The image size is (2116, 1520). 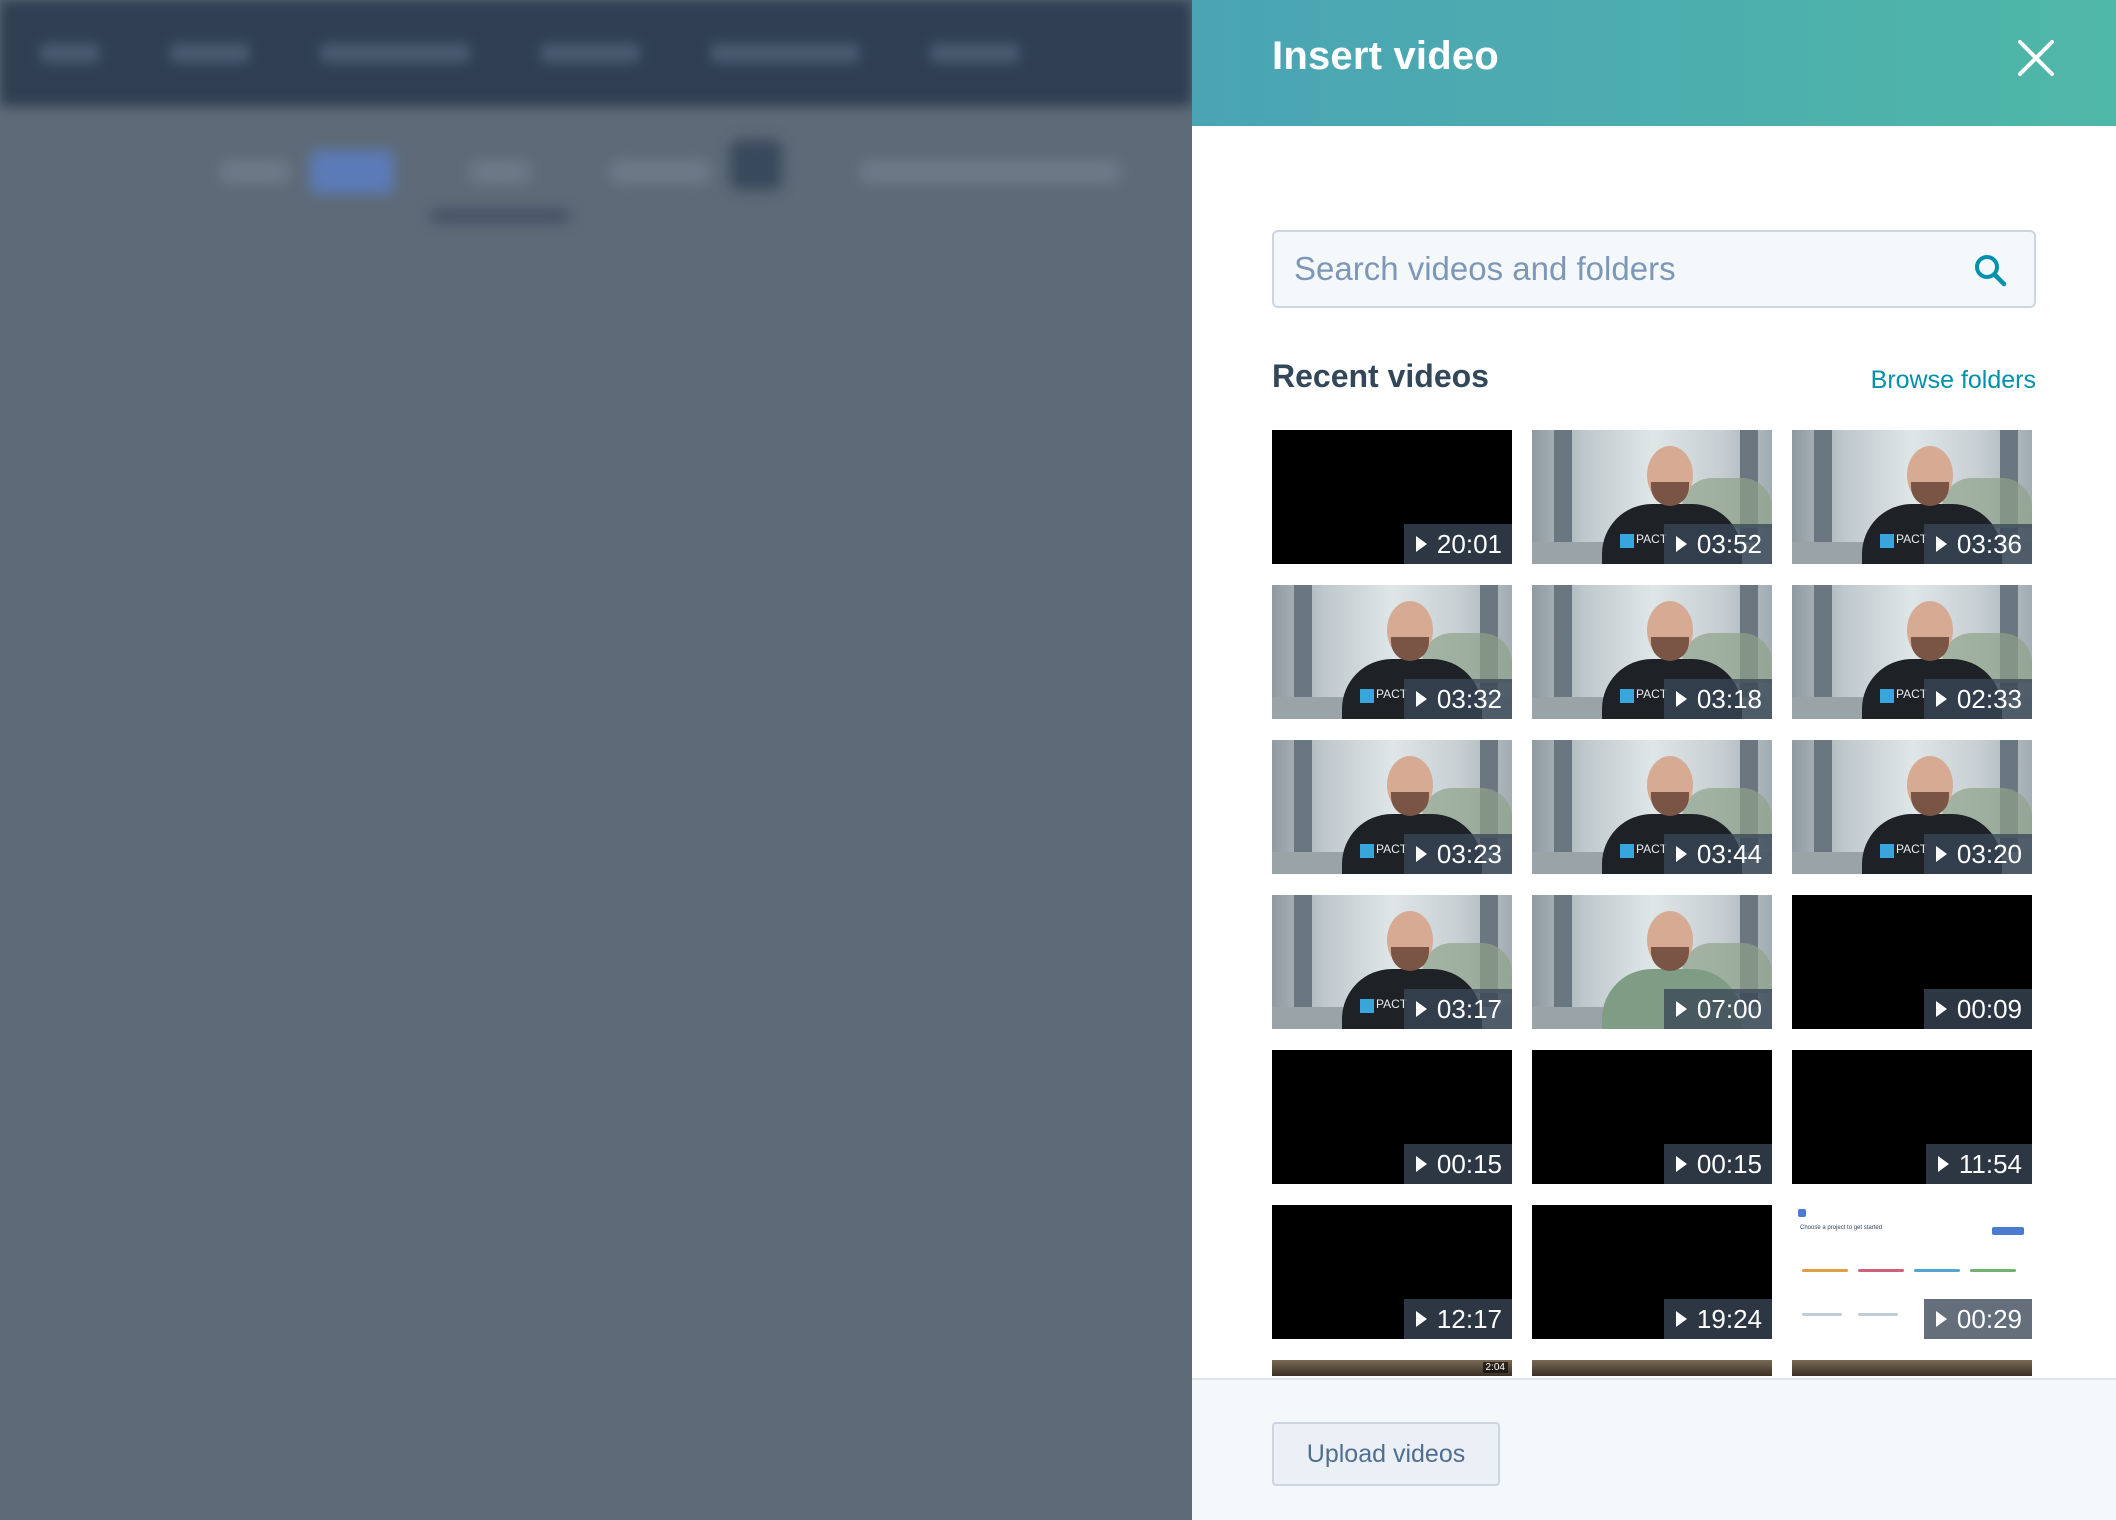 I want to click on duration-text: 03:20, so click(x=1989, y=853).